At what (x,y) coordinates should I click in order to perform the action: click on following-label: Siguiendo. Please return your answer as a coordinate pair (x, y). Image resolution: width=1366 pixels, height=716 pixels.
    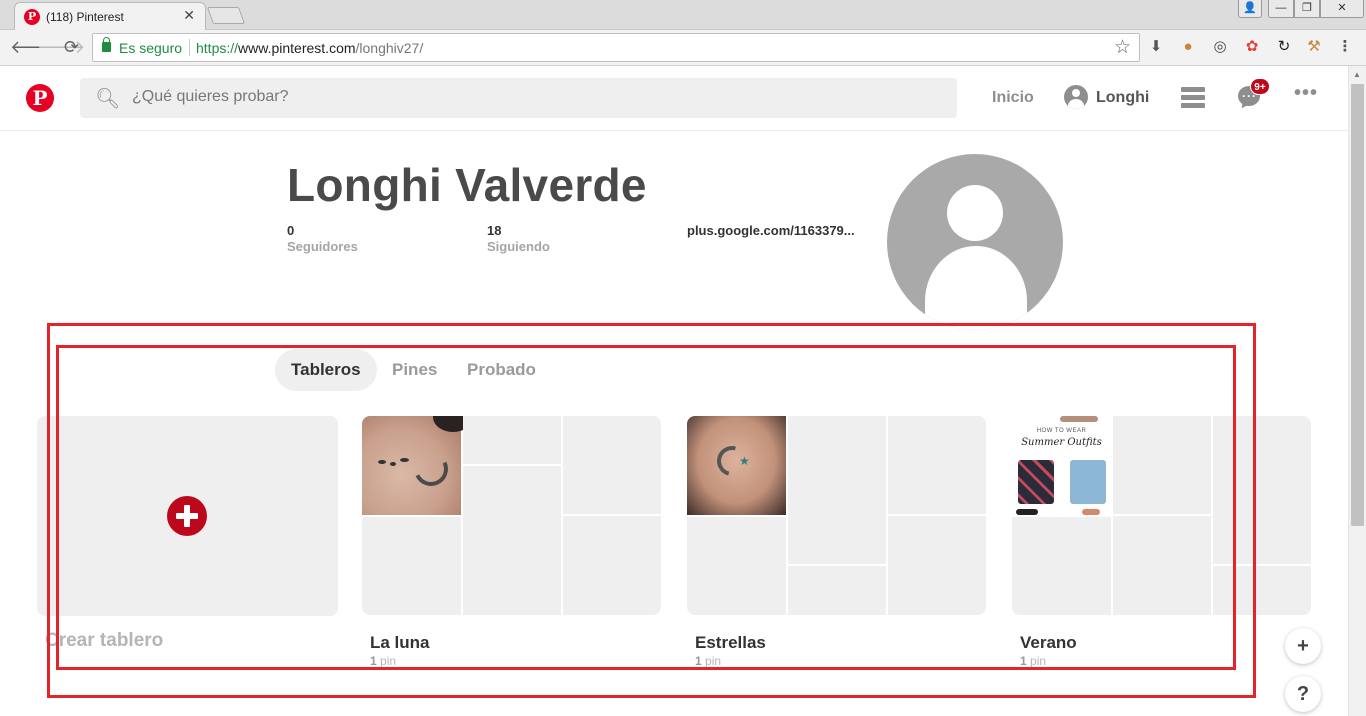
    Looking at the image, I should click on (518, 246).